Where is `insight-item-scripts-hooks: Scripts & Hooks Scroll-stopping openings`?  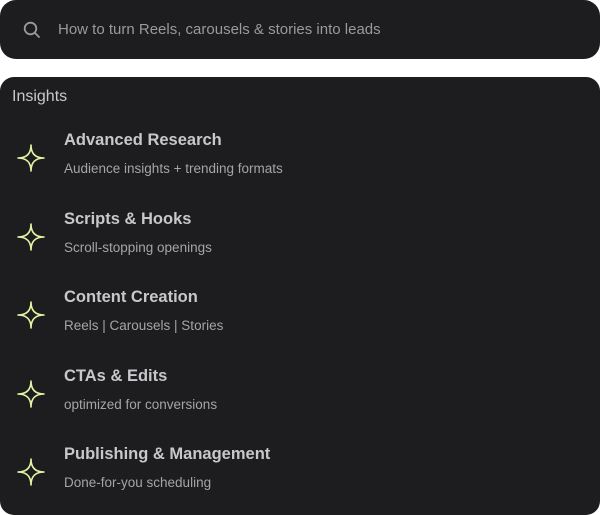 insight-item-scripts-hooks: Scripts & Hooks Scroll-stopping openings is located at coordinates (300, 243).